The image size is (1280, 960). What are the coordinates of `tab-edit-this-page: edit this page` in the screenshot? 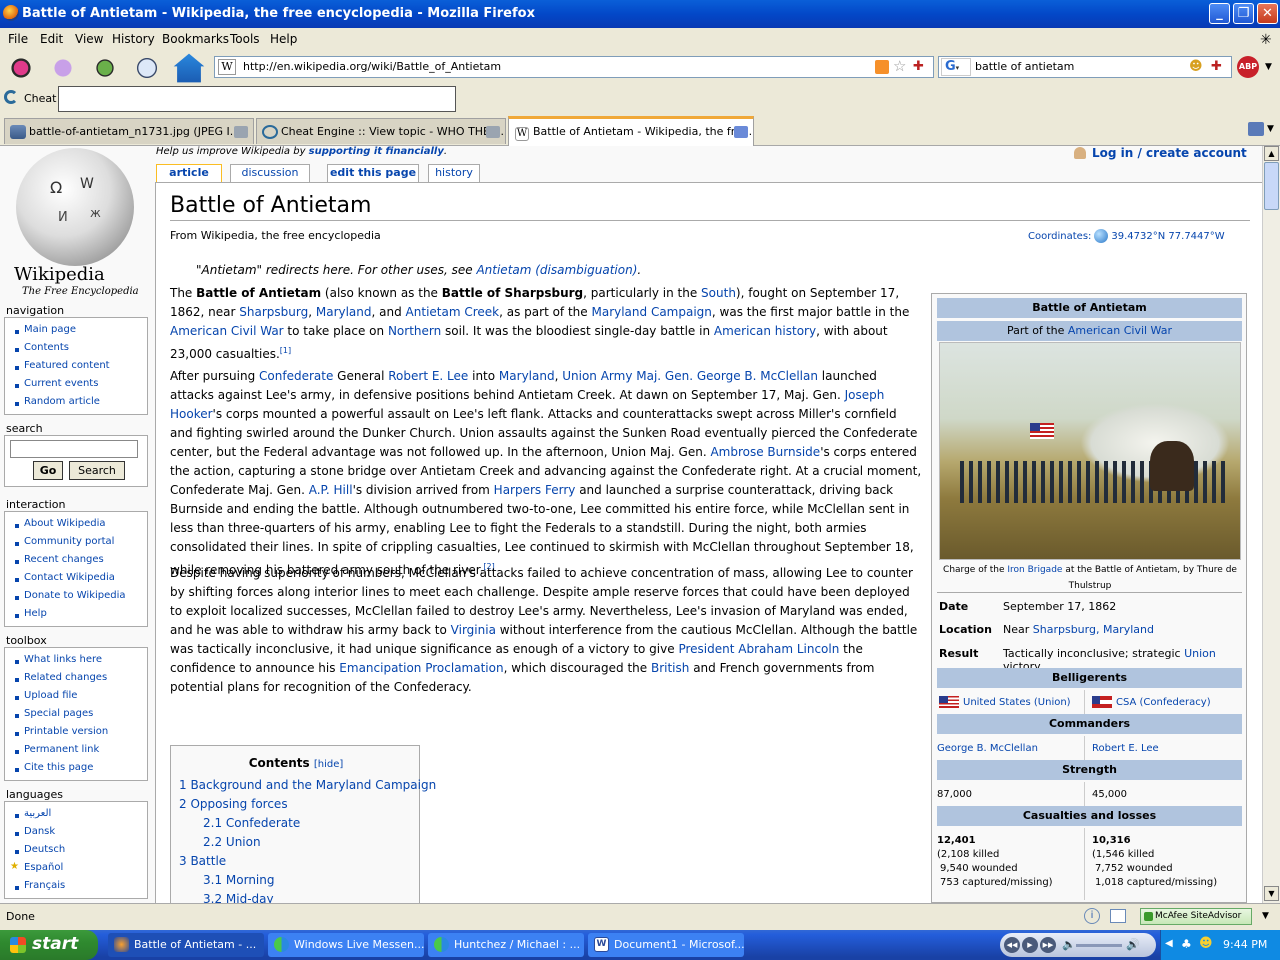 It's located at (373, 173).